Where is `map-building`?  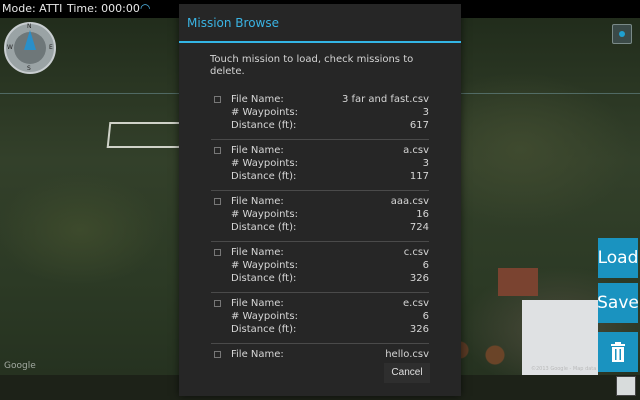 map-building is located at coordinates (560, 337).